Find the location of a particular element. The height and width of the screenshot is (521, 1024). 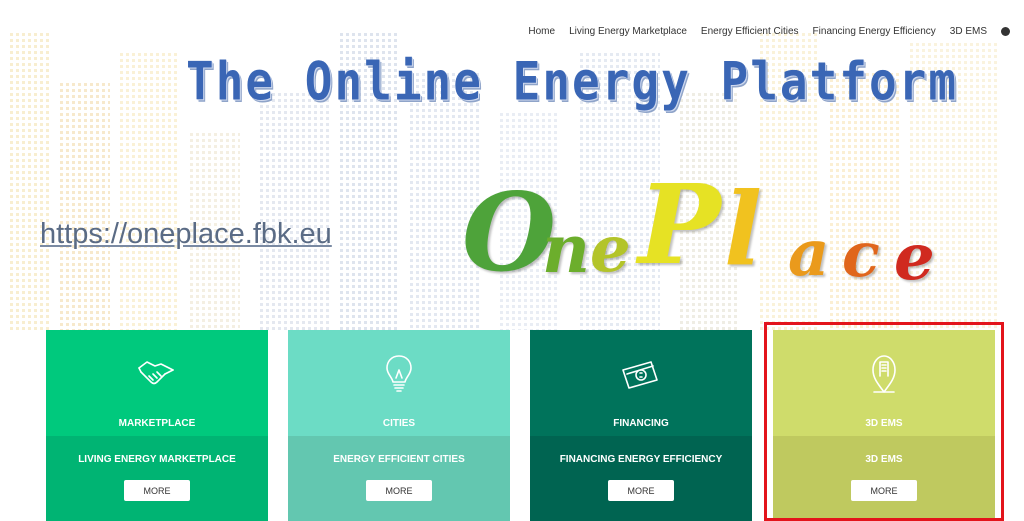

logo-letter: a is located at coordinates (809, 253).